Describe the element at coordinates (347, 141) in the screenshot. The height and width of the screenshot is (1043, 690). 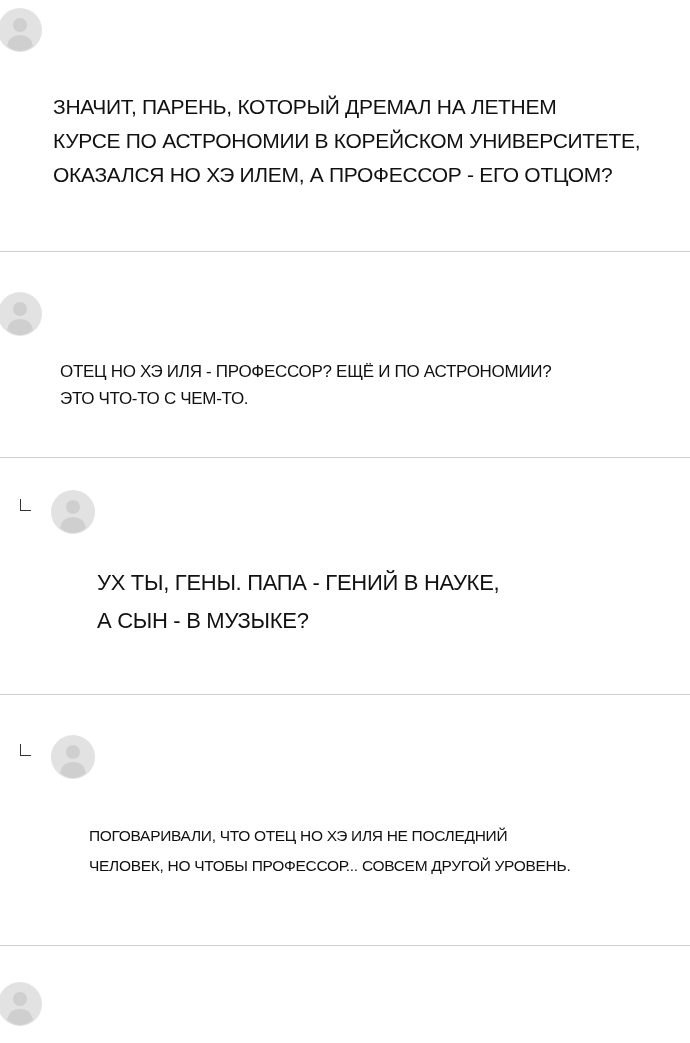
I see `comment-text: ЗНАЧИТ, ПАРЕНЬ, КОТОРЫЙ ДРЕМАЛ НА ЛЕТНЕМ КУРСЕ ПО АСТРОНОМИИ В КОРЕЙСКОМ УНИВЕРСИТЕТЕ, ОКАЗАЛСЯ НО ХЭ ИЛЕМ, А ПРОФЕССОР - ЕГО ОТЦОМ?` at that location.